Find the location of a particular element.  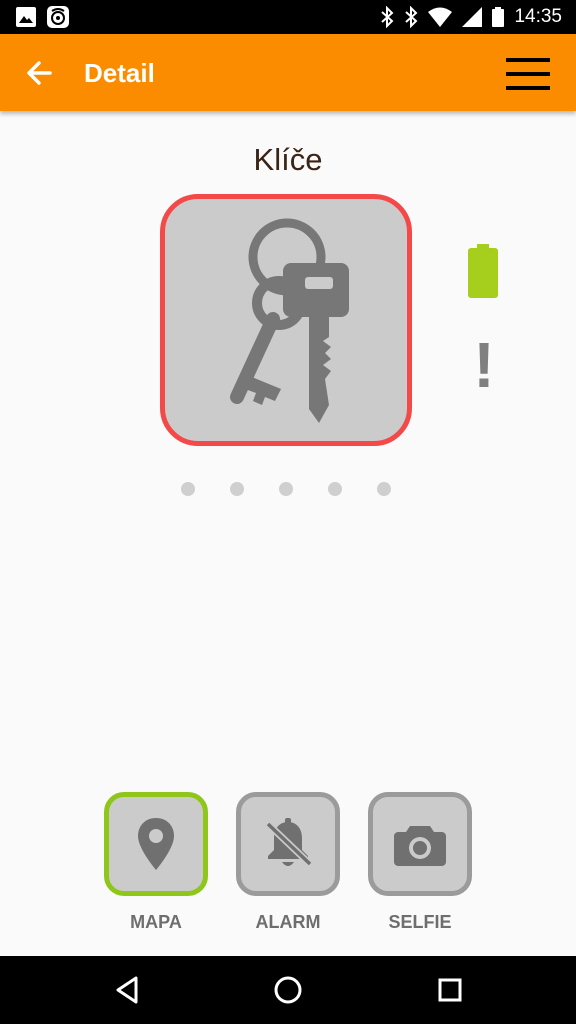

nav-home-button is located at coordinates (288, 990).